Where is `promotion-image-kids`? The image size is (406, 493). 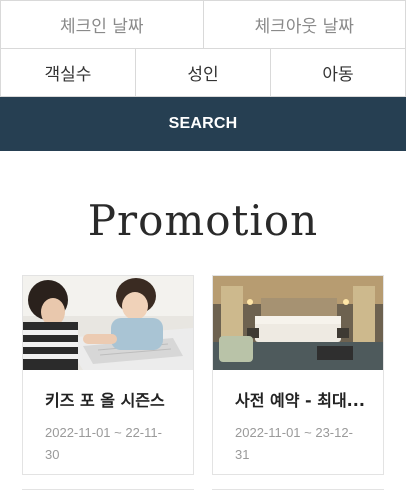
promotion-image-kids is located at coordinates (108, 323).